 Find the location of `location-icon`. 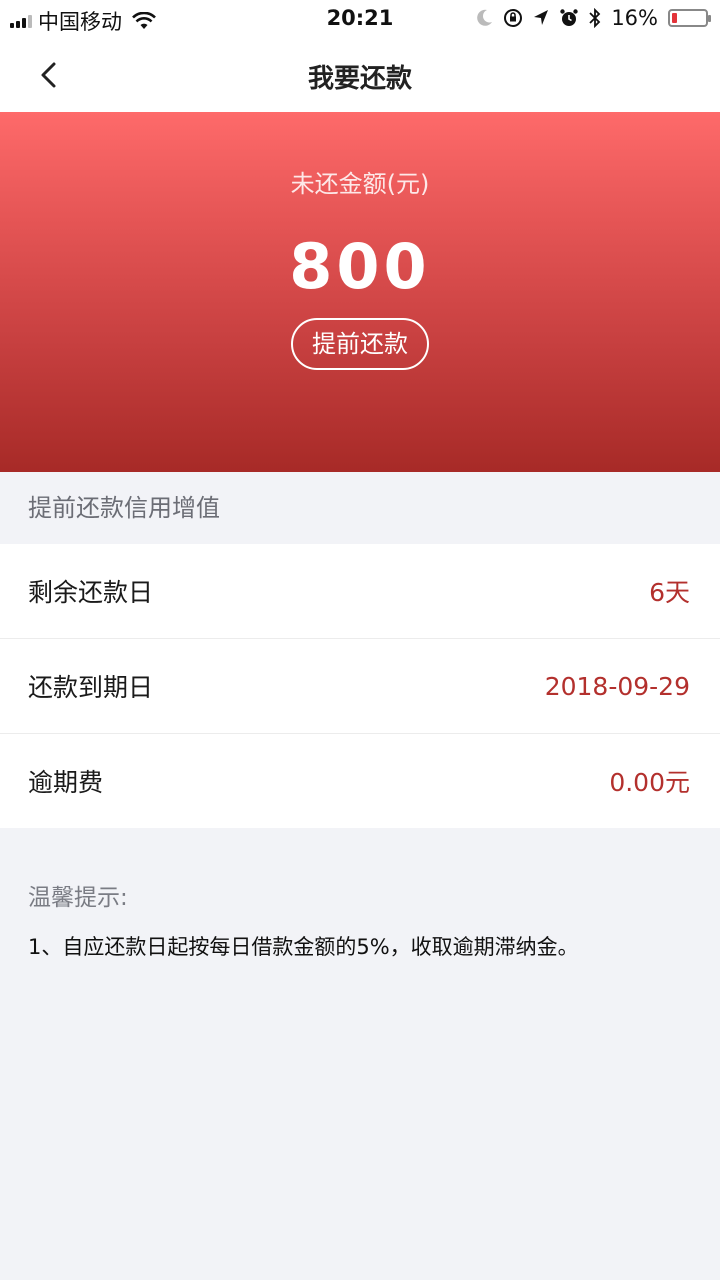

location-icon is located at coordinates (541, 17).